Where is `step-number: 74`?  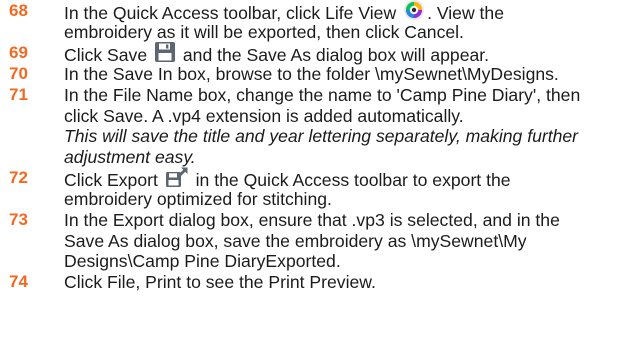
step-number: 74 is located at coordinates (18, 281).